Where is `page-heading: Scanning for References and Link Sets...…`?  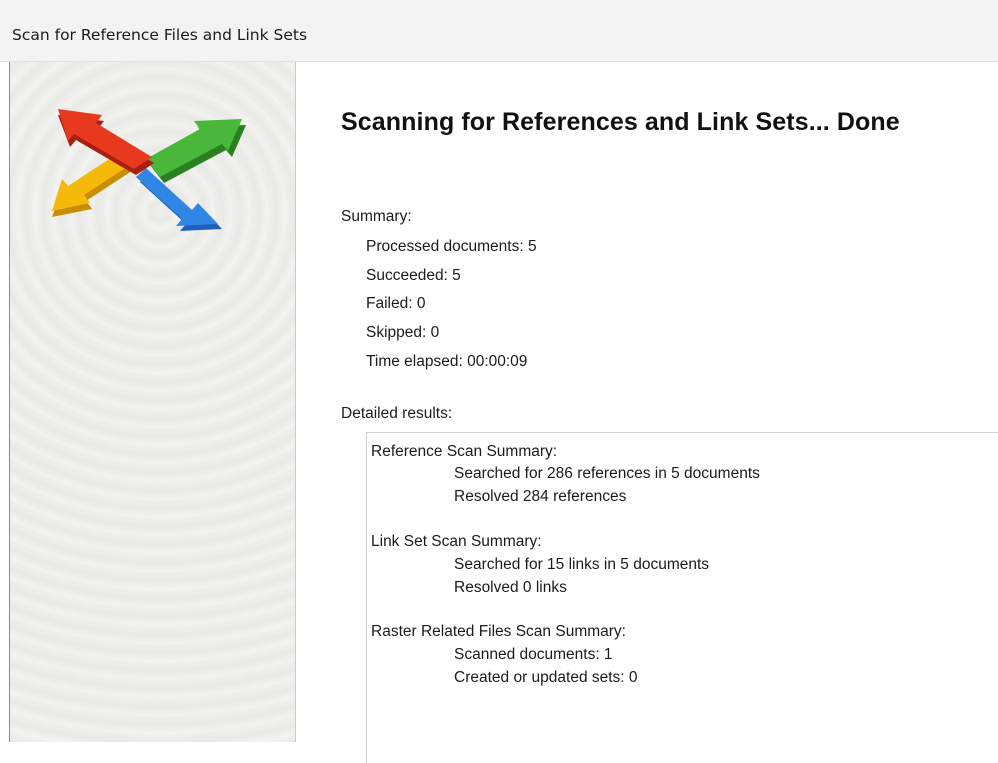 page-heading: Scanning for References and Link Sets...… is located at coordinates (620, 122).